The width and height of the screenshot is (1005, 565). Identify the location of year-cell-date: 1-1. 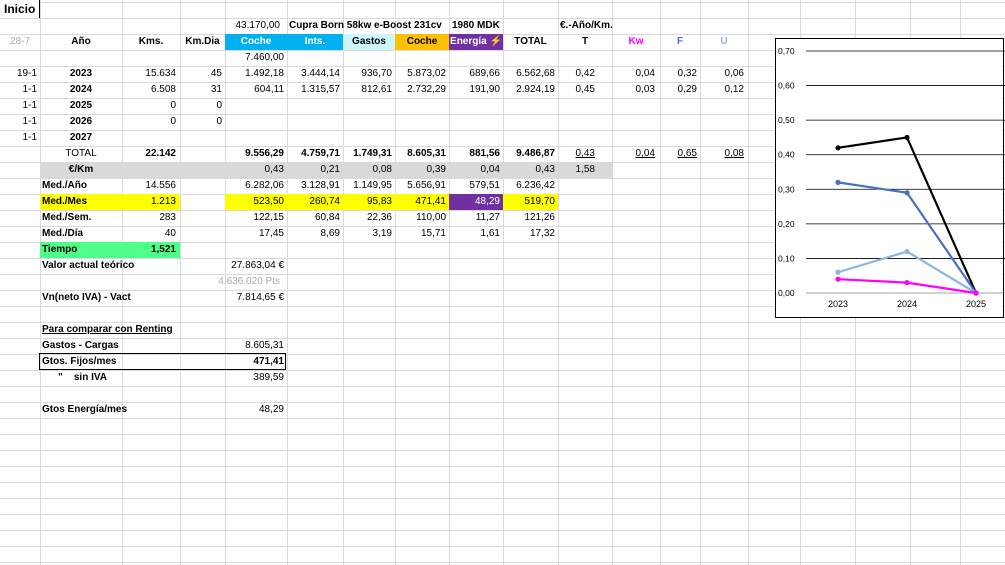
(18, 90).